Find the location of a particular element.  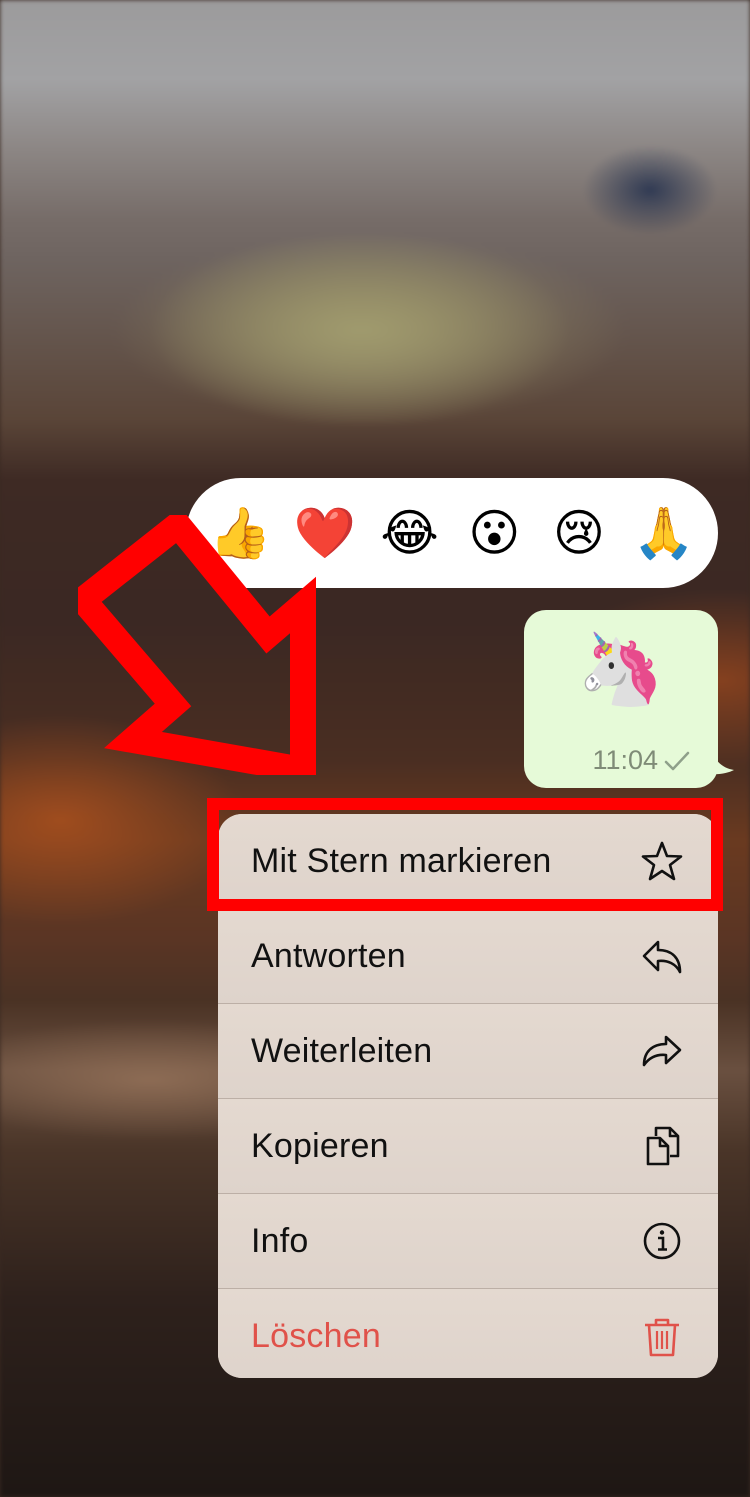

menu-item-label: Mit Stern markieren is located at coordinates (401, 860).